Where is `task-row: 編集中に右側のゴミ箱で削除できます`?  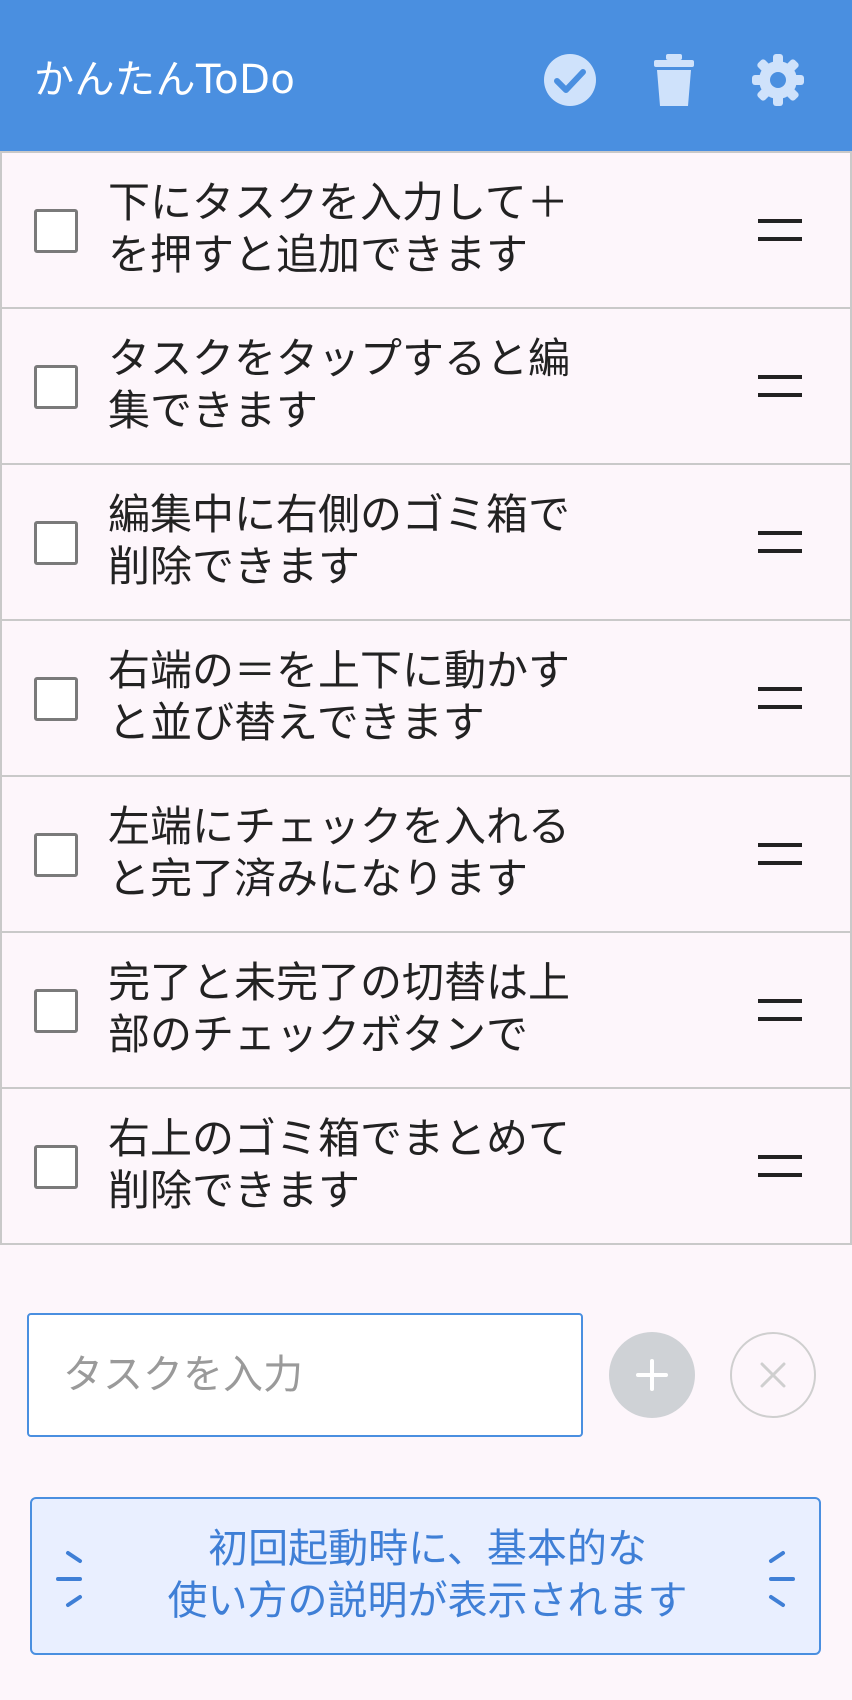 task-row: 編集中に右側のゴミ箱で削除できます is located at coordinates (426, 543).